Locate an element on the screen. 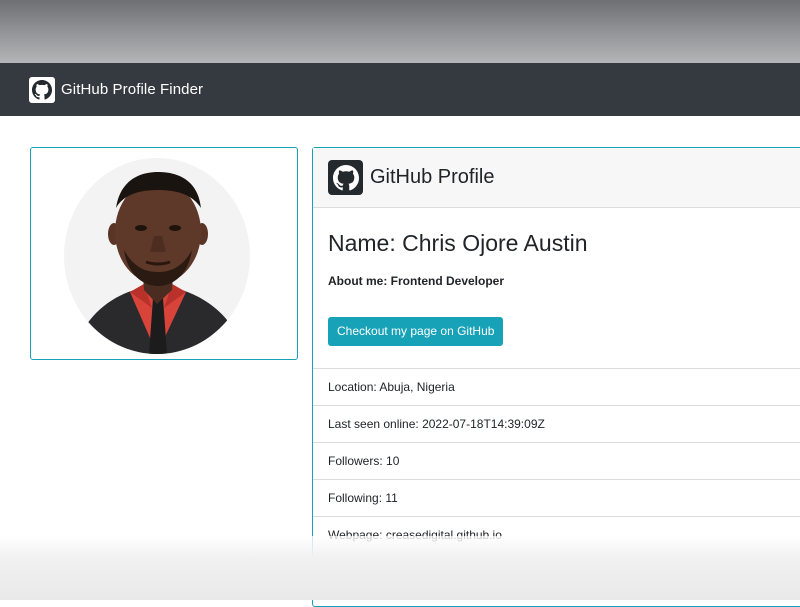 This screenshot has width=800, height=607. navbar-brand: GitHub Profile Finder is located at coordinates (116, 89).